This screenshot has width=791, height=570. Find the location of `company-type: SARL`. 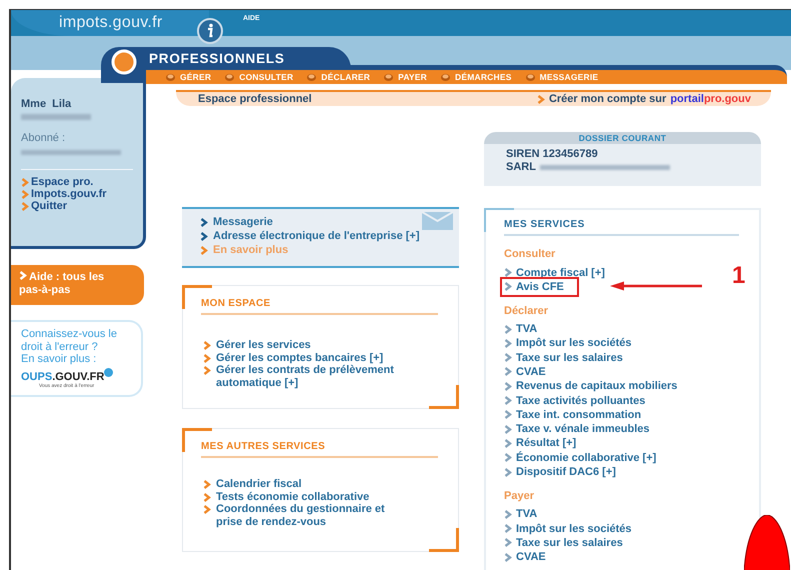

company-type: SARL is located at coordinates (521, 167).